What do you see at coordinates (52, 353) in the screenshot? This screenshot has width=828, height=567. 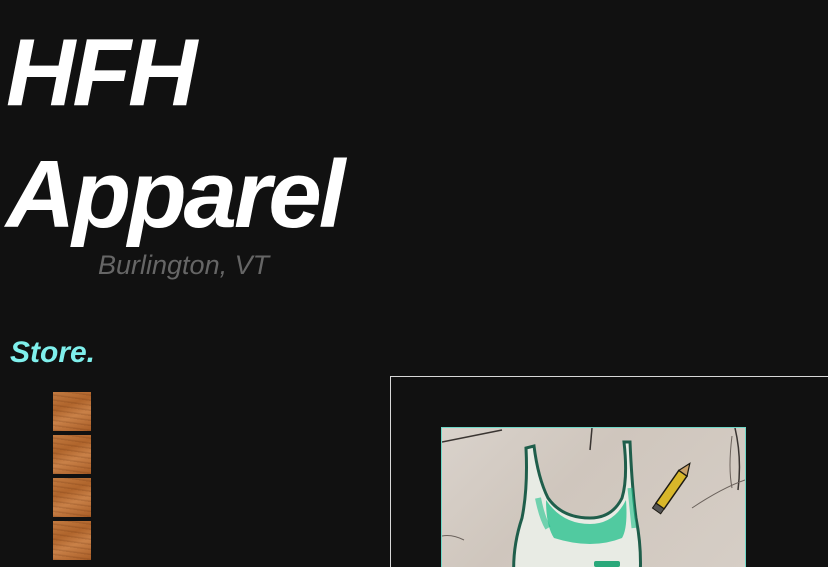 I see `store-link: Store.` at bounding box center [52, 353].